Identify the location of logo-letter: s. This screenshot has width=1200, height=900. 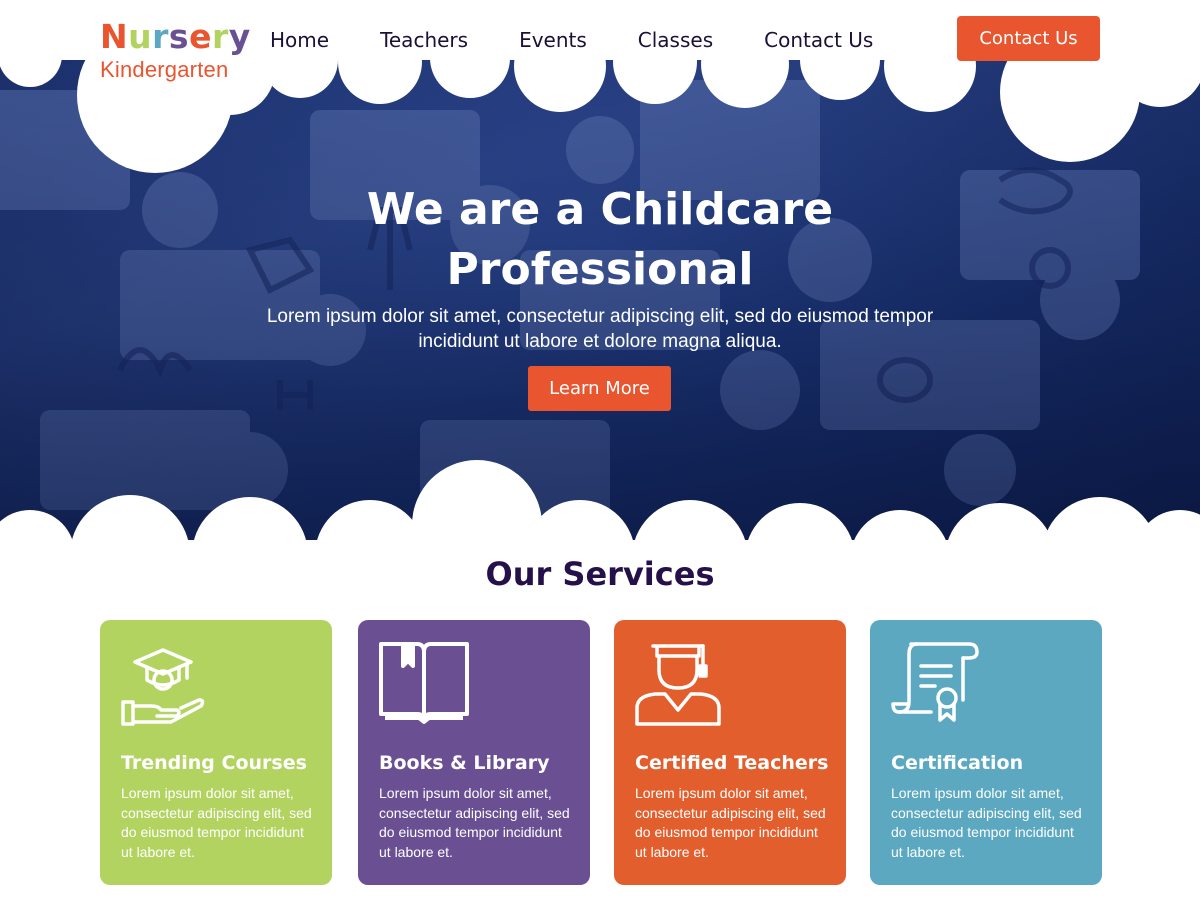
(179, 36).